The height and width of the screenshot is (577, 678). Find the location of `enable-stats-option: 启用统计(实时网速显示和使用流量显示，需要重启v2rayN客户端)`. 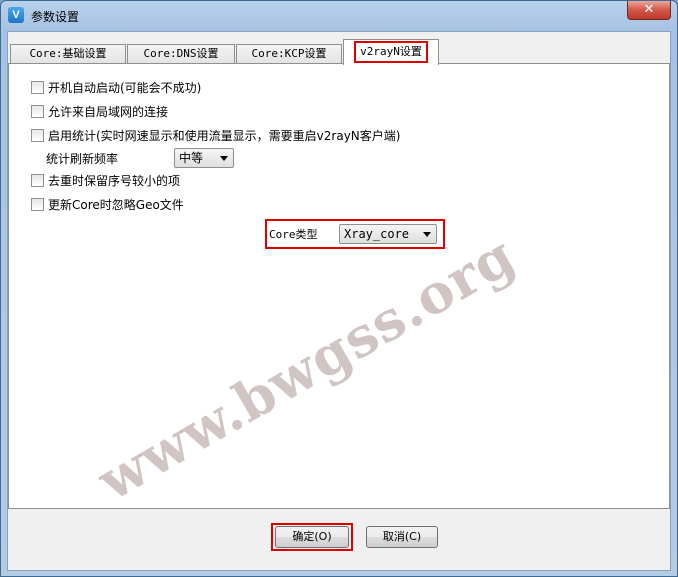

enable-stats-option: 启用统计(实时网速显示和使用流量显示，需要重启v2rayN客户端) is located at coordinates (215, 135).